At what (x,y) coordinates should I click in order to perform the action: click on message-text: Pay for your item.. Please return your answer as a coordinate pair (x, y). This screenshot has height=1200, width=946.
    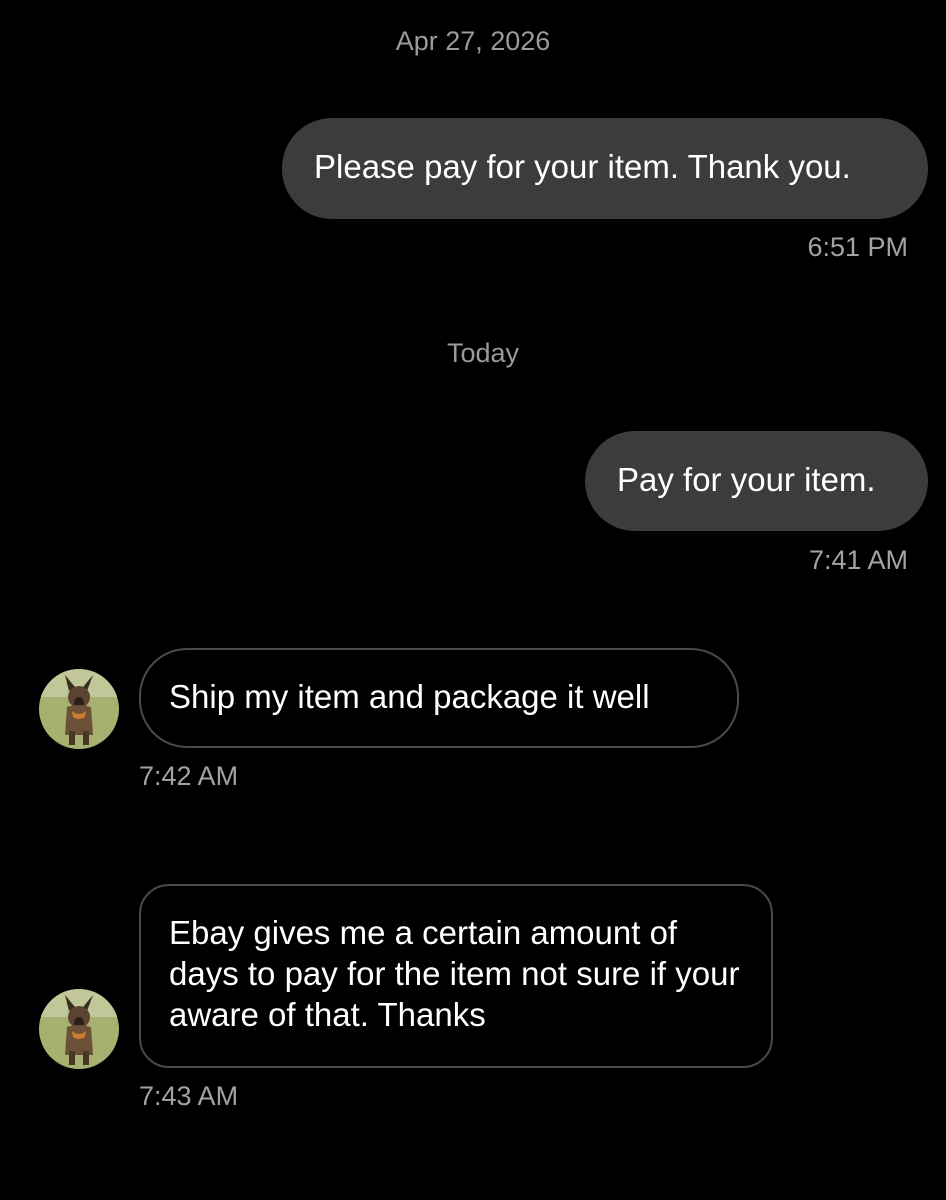
    Looking at the image, I should click on (746, 479).